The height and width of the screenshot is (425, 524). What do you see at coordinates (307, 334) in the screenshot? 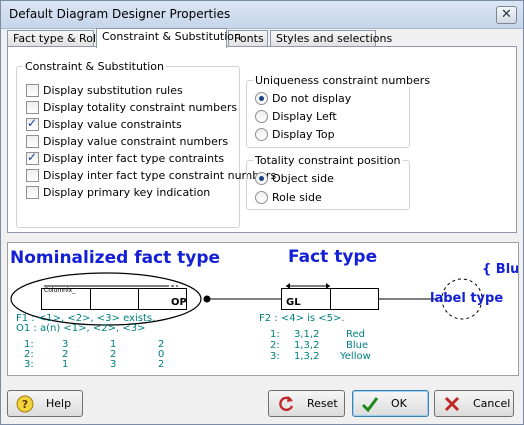
I see `population-cell: 3,1,2` at bounding box center [307, 334].